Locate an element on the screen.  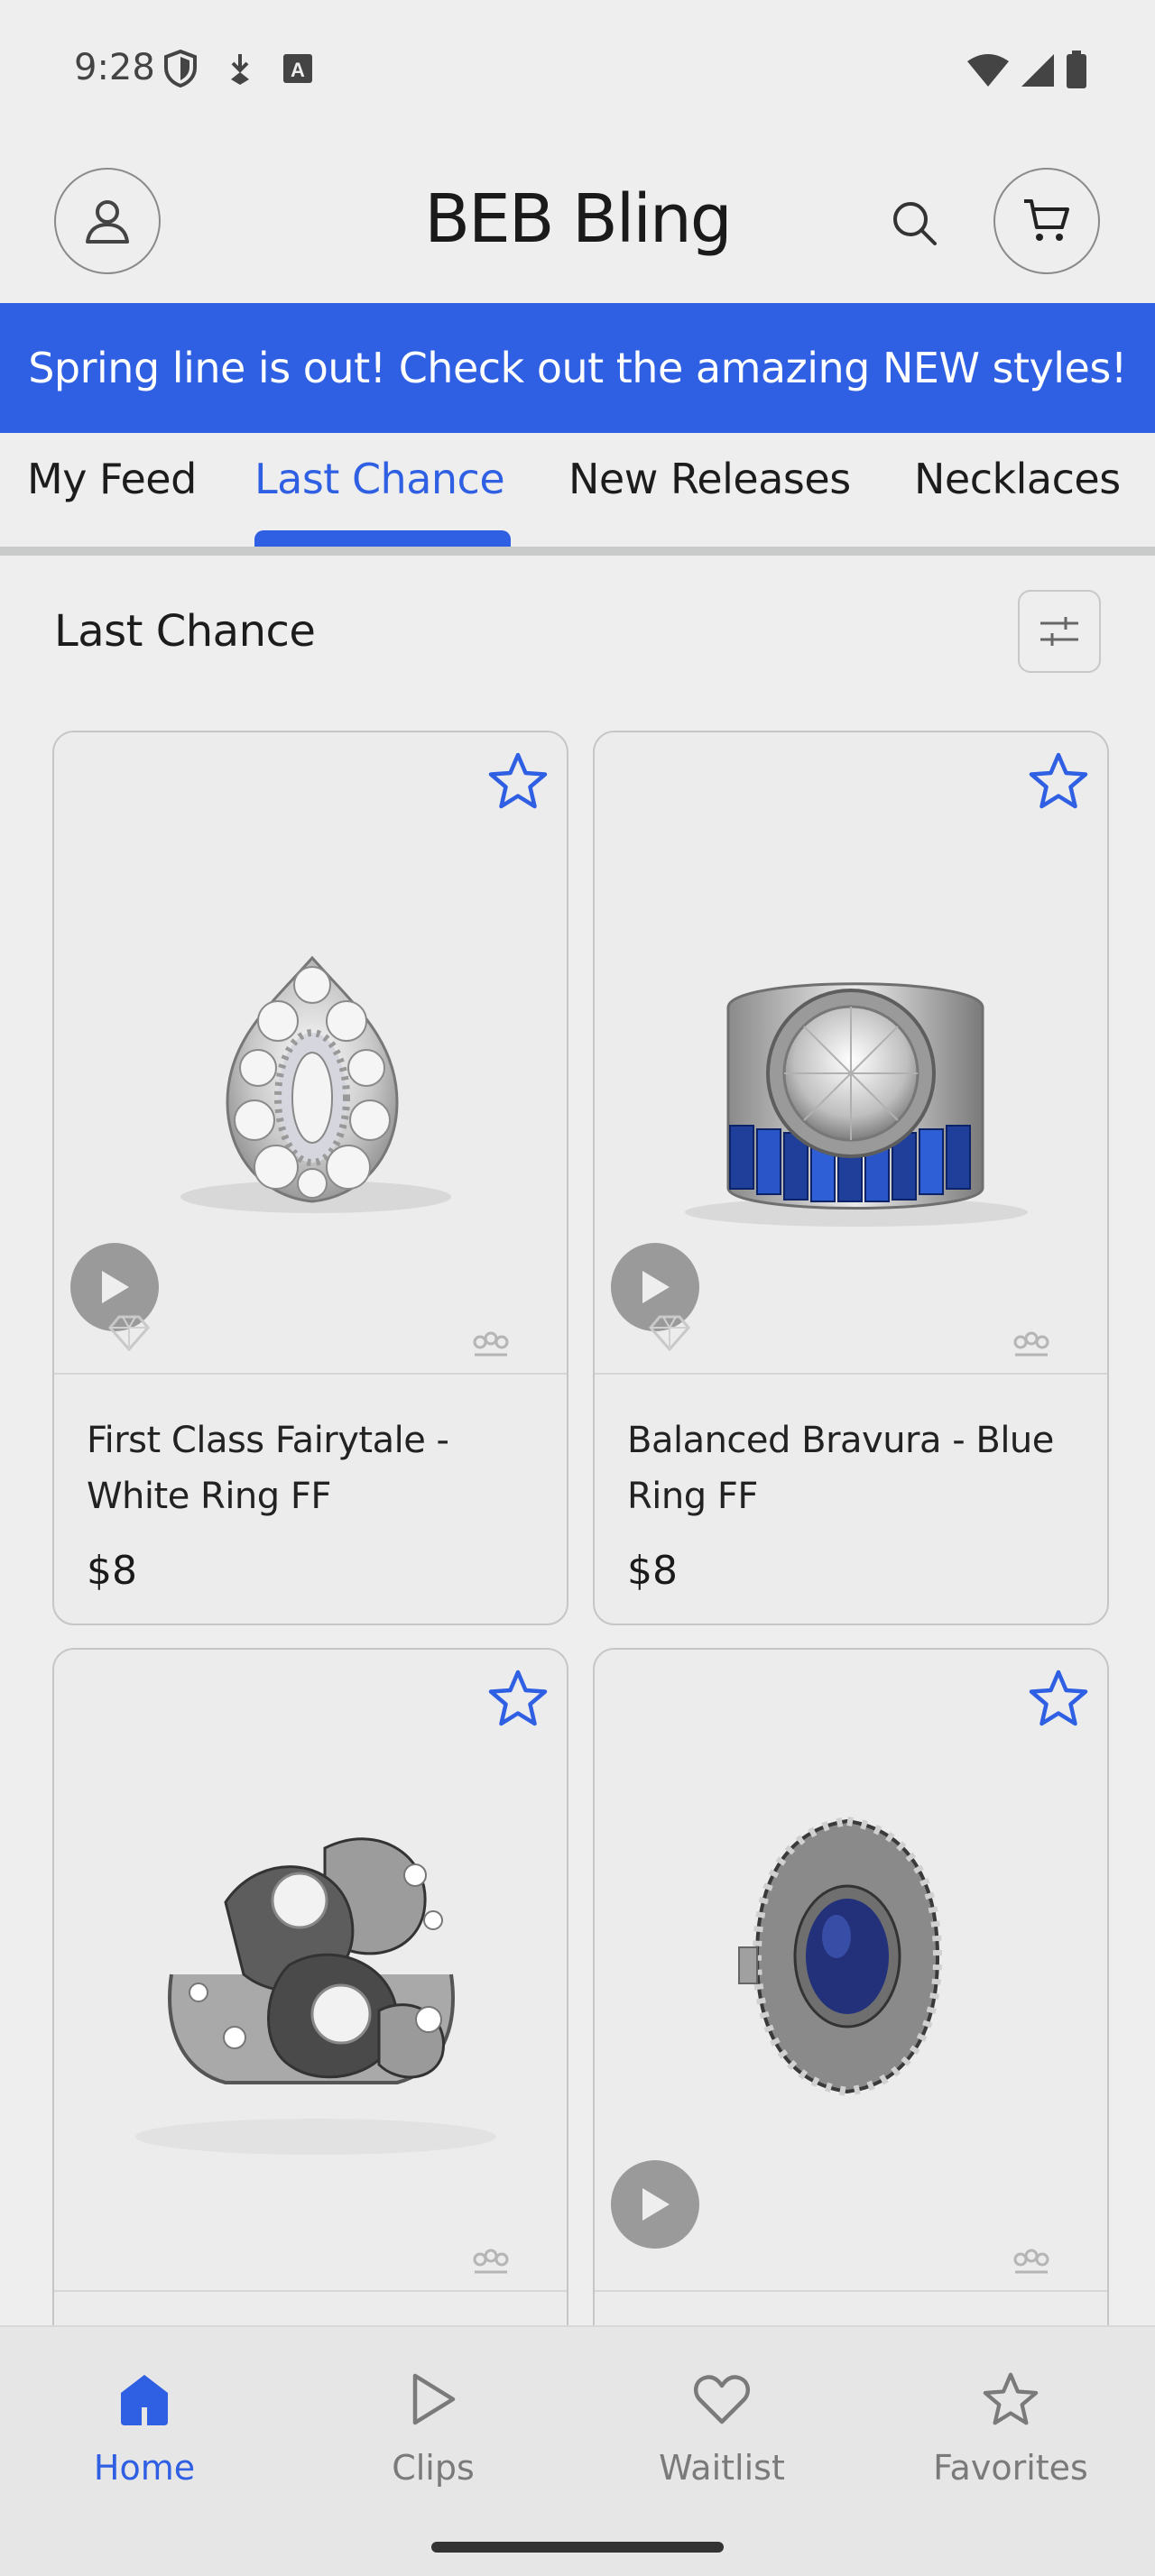
nav-label: Favorites is located at coordinates (1011, 2468).